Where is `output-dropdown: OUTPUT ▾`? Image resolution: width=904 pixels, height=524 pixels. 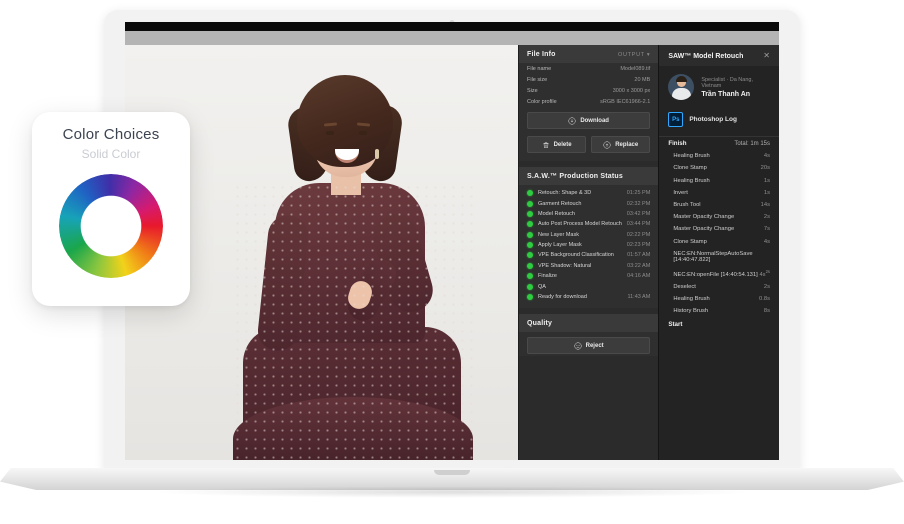 output-dropdown: OUTPUT ▾ is located at coordinates (634, 55).